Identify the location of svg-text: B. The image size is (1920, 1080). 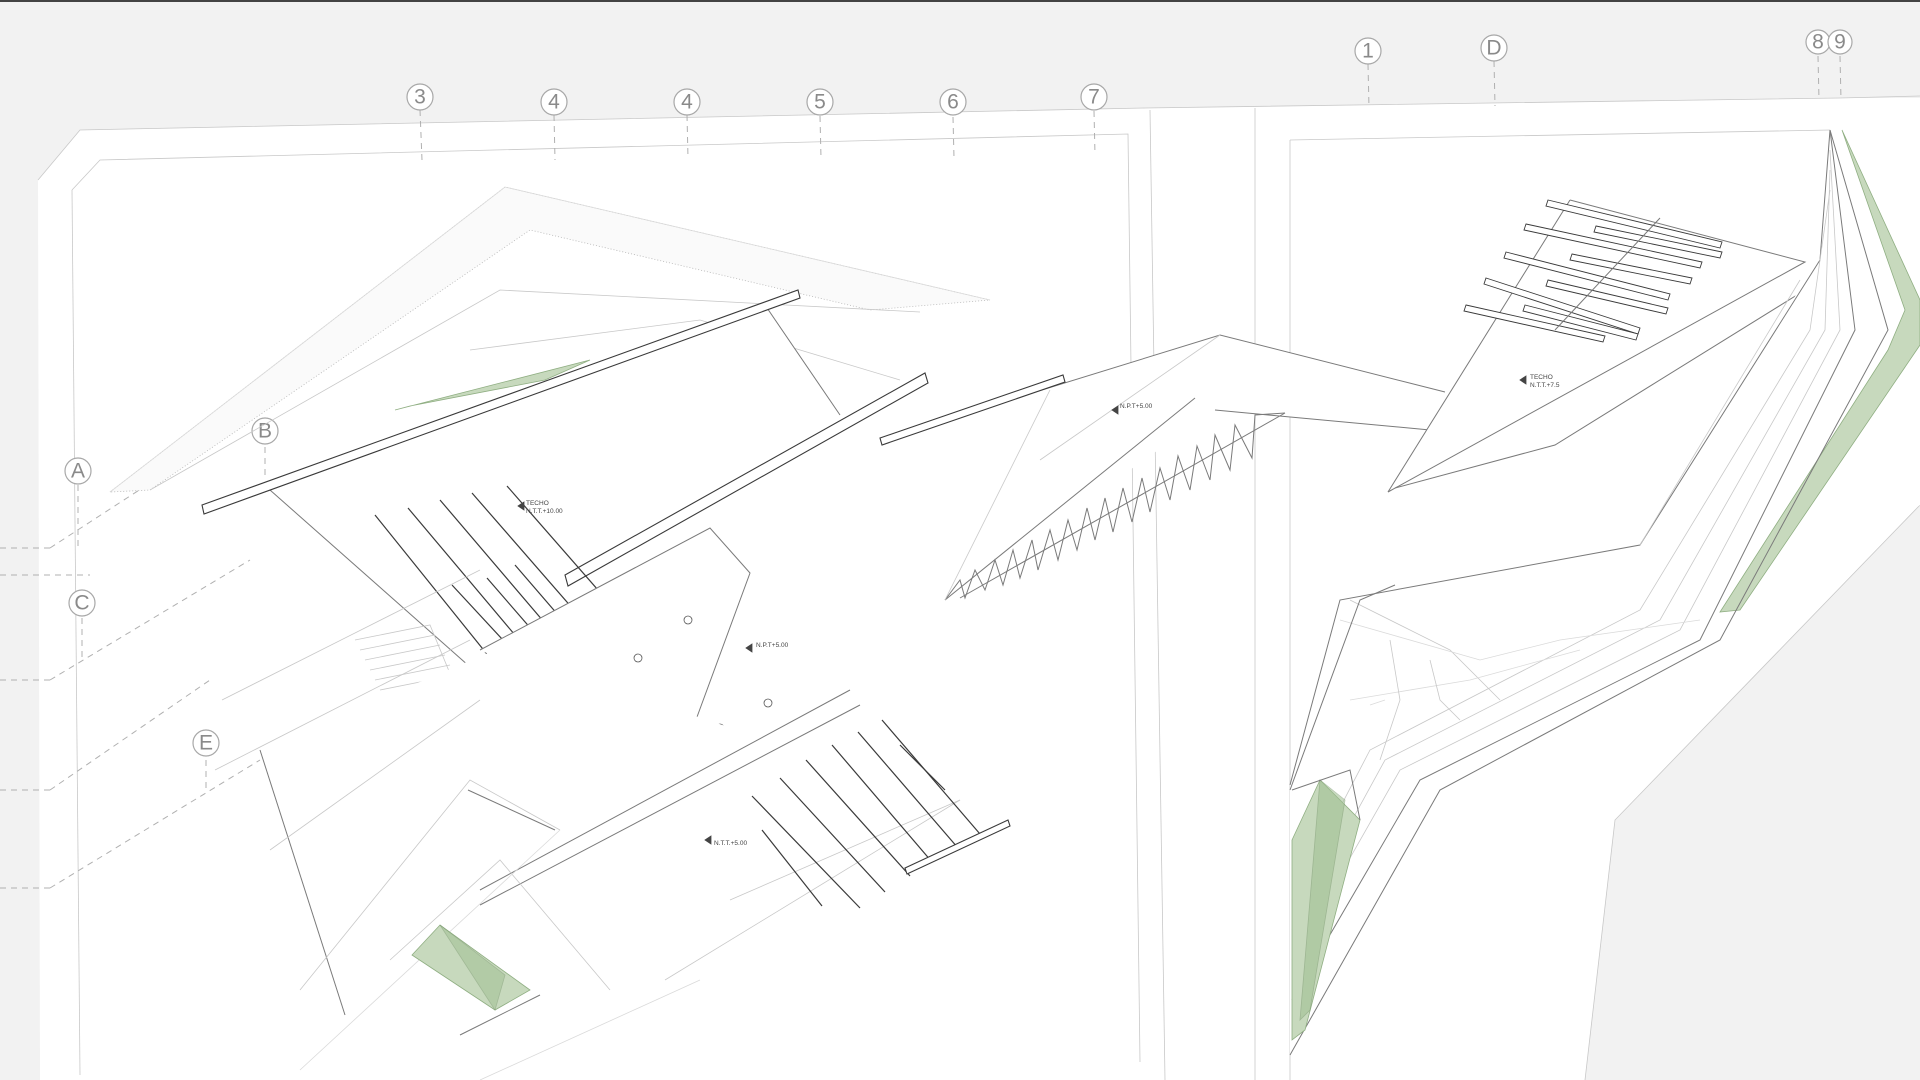
(265, 431).